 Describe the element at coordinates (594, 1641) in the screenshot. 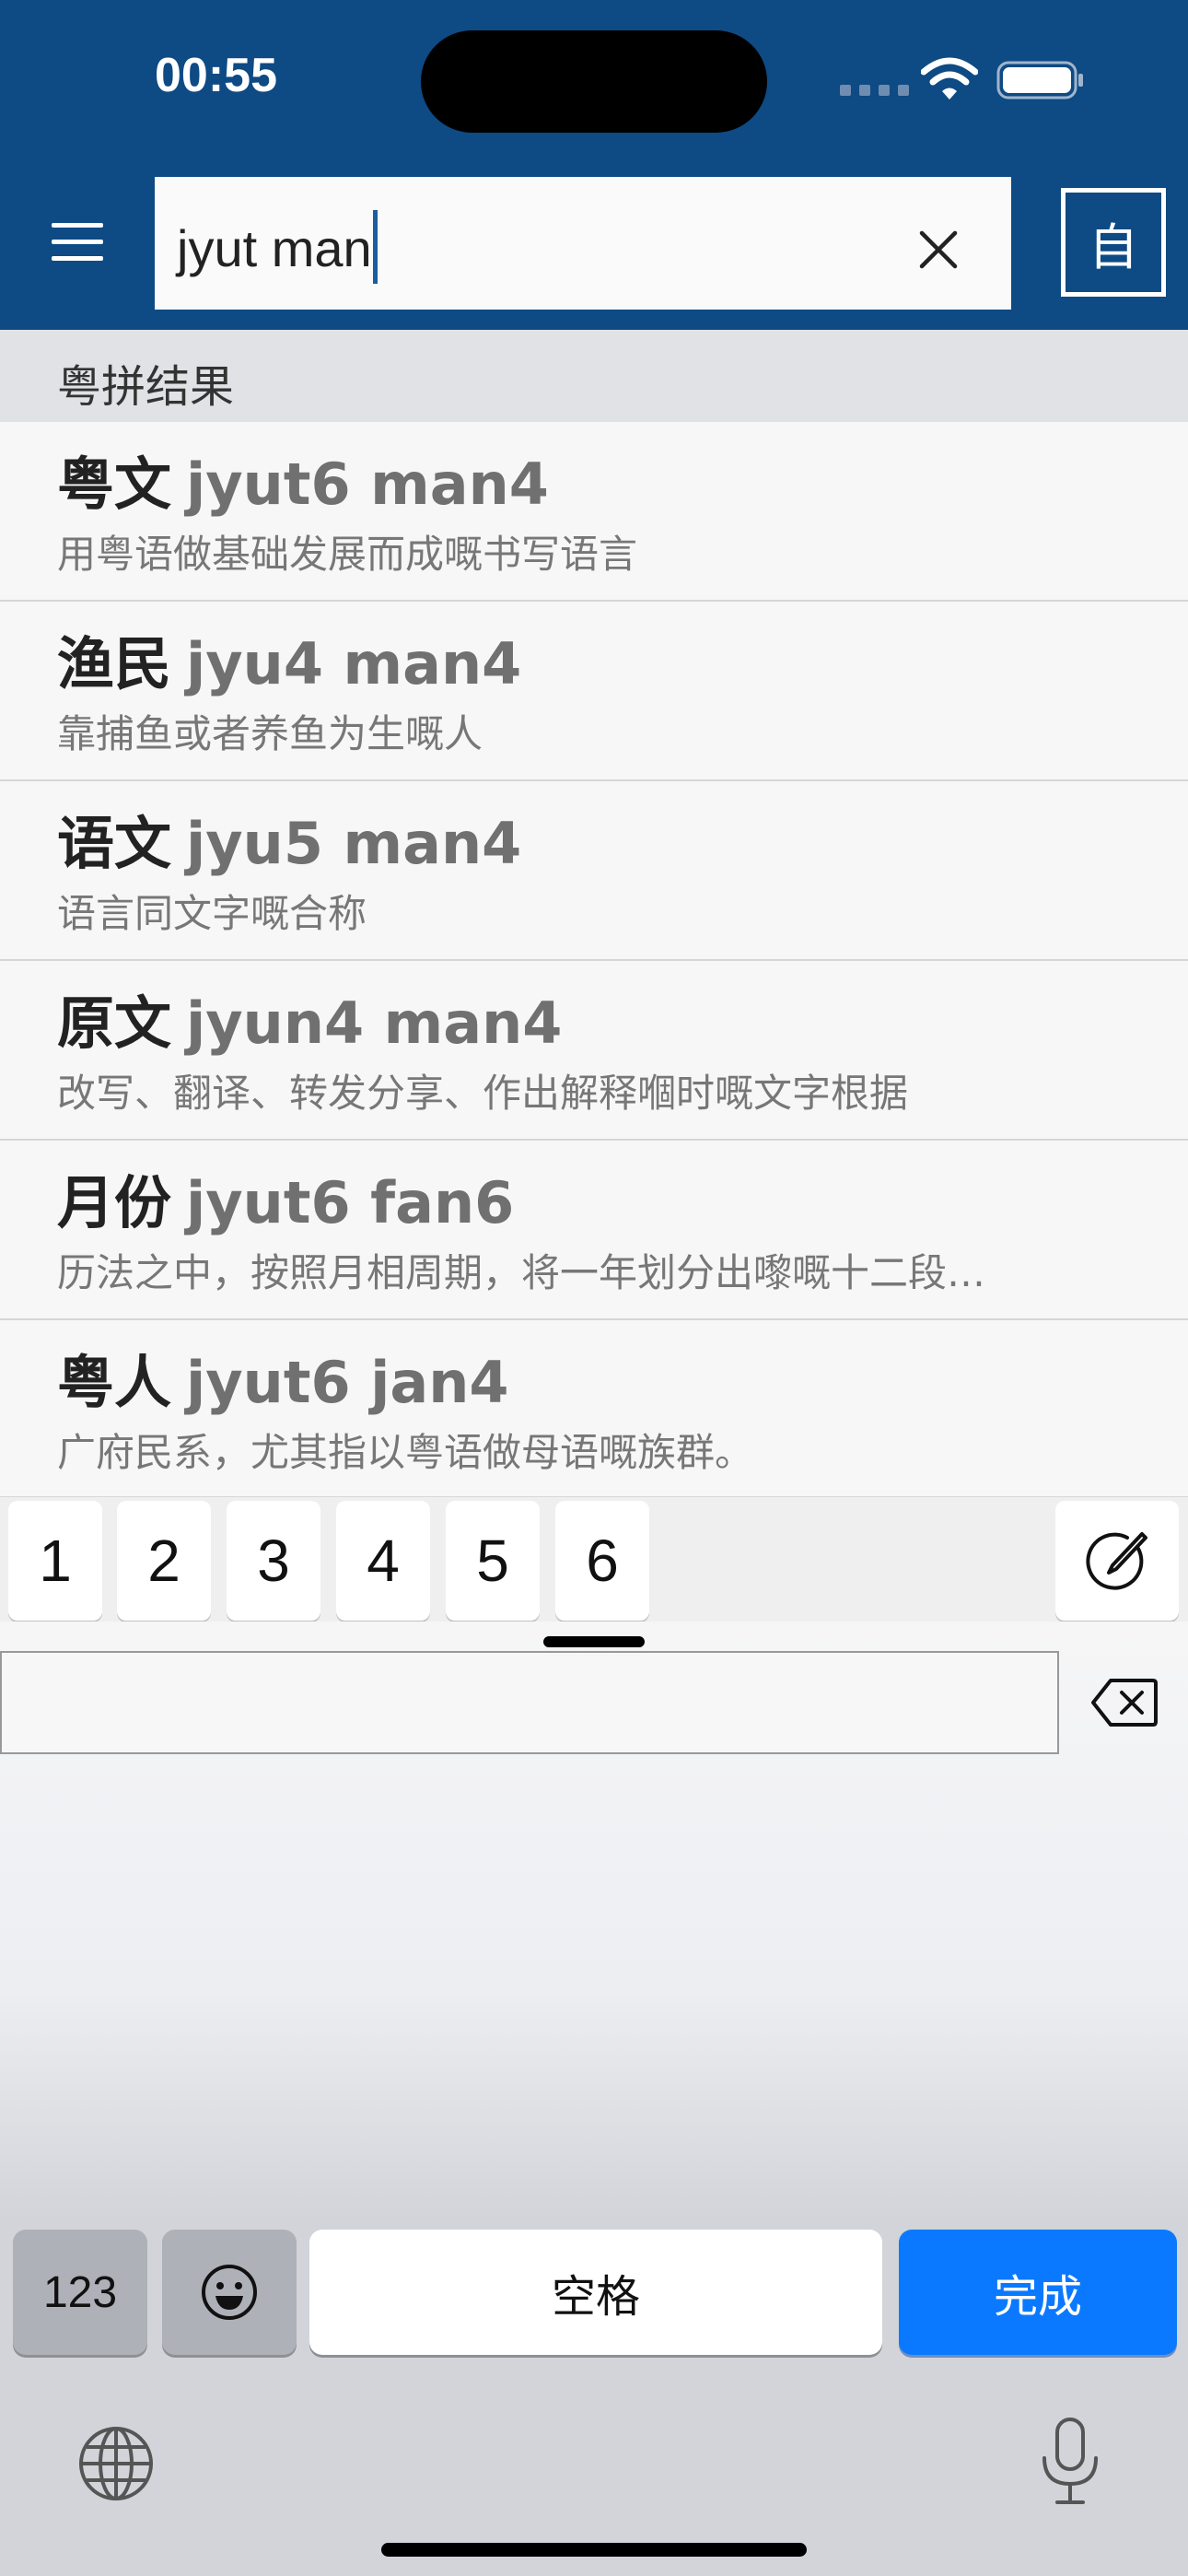

I see `keyboard-grab-handle` at that location.